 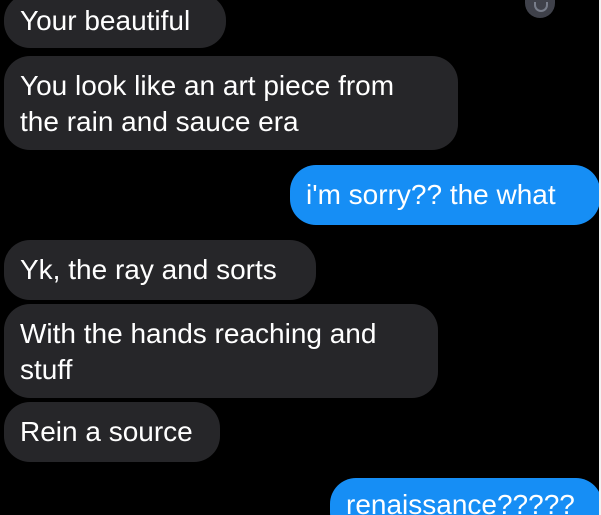 I want to click on message-text: renaissance?????, so click(x=460, y=502).